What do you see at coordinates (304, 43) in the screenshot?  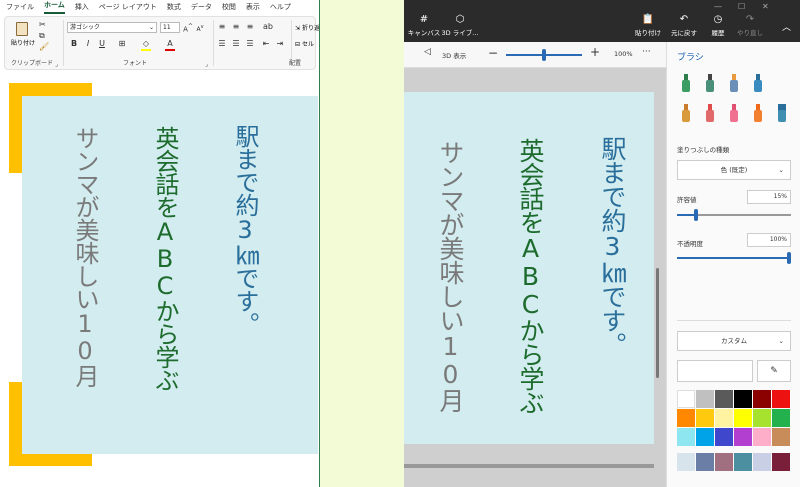 I see `merge-button: ⊟ セル` at bounding box center [304, 43].